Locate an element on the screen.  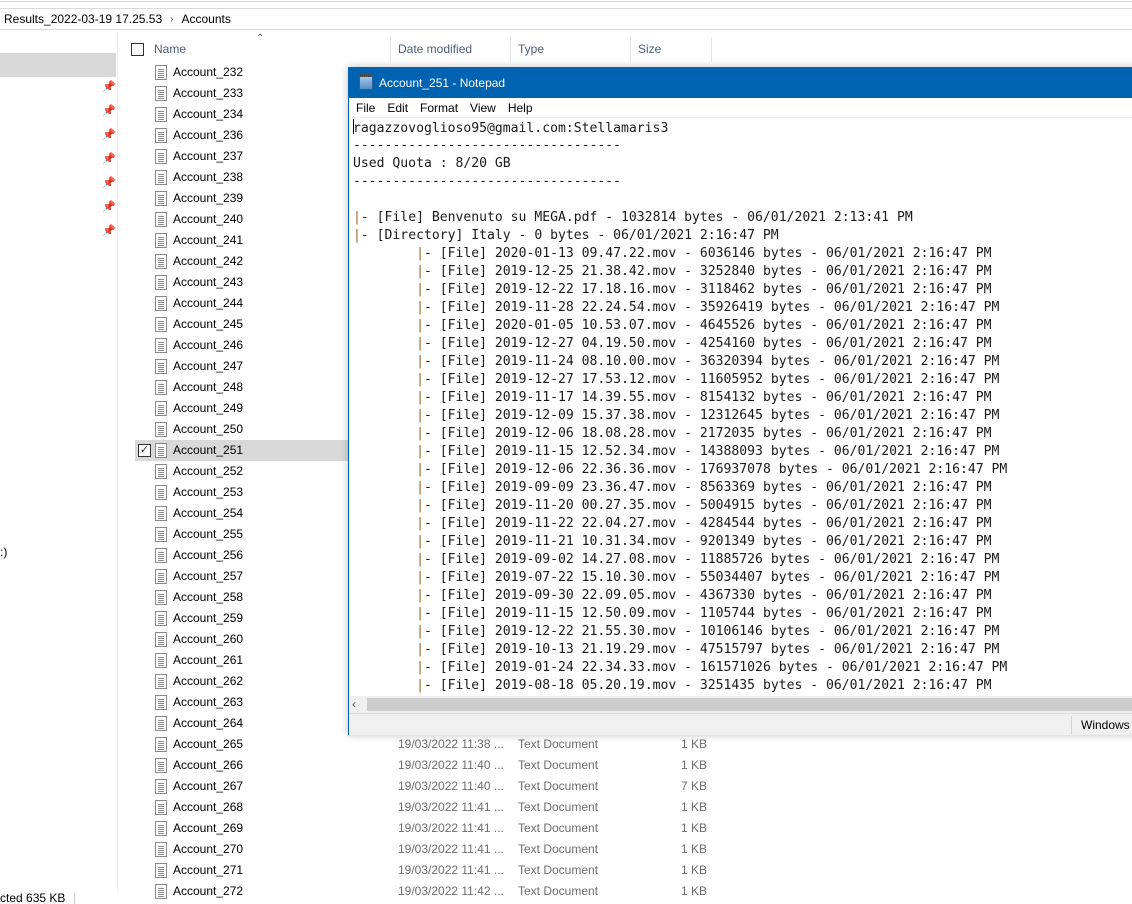
file-row: Account_267 is located at coordinates (241, 786).